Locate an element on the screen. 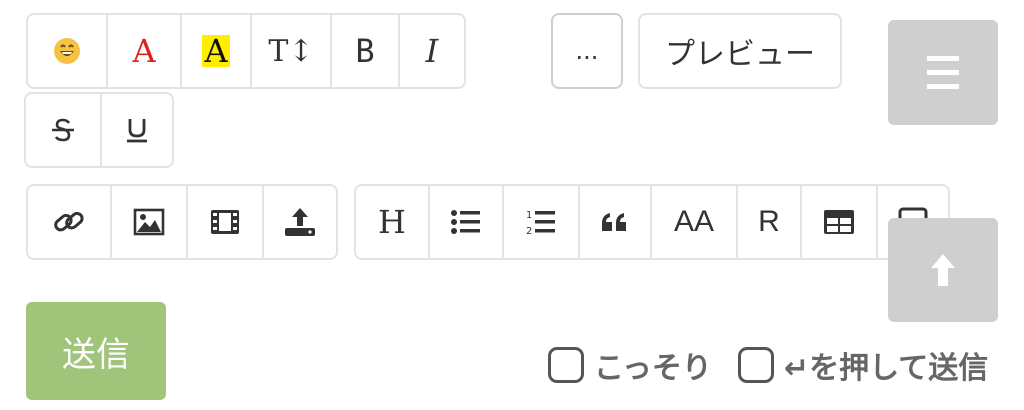 This screenshot has width=1024, height=410. insert-toolbar-group is located at coordinates (182, 222).